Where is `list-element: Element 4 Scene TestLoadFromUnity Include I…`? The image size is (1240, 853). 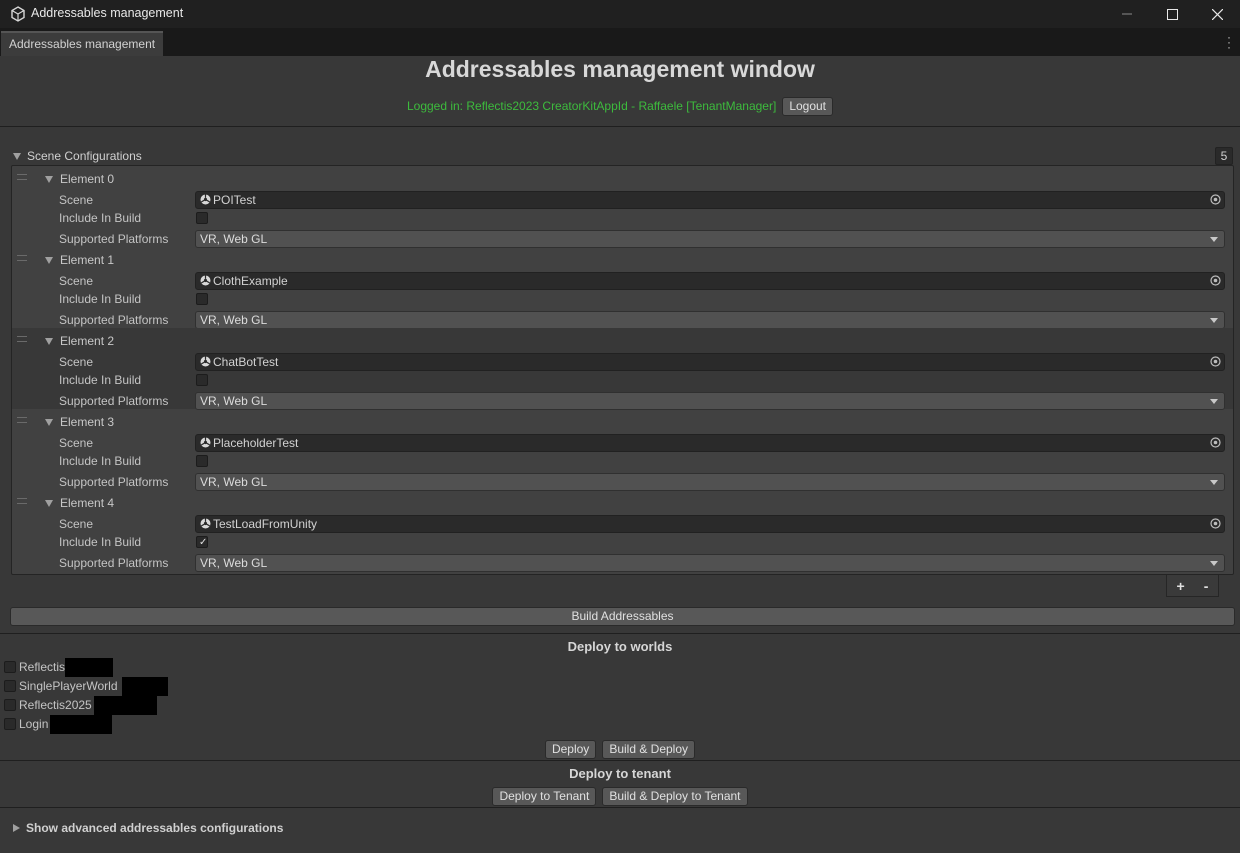 list-element: Element 4 Scene TestLoadFromUnity Include I… is located at coordinates (622, 531).